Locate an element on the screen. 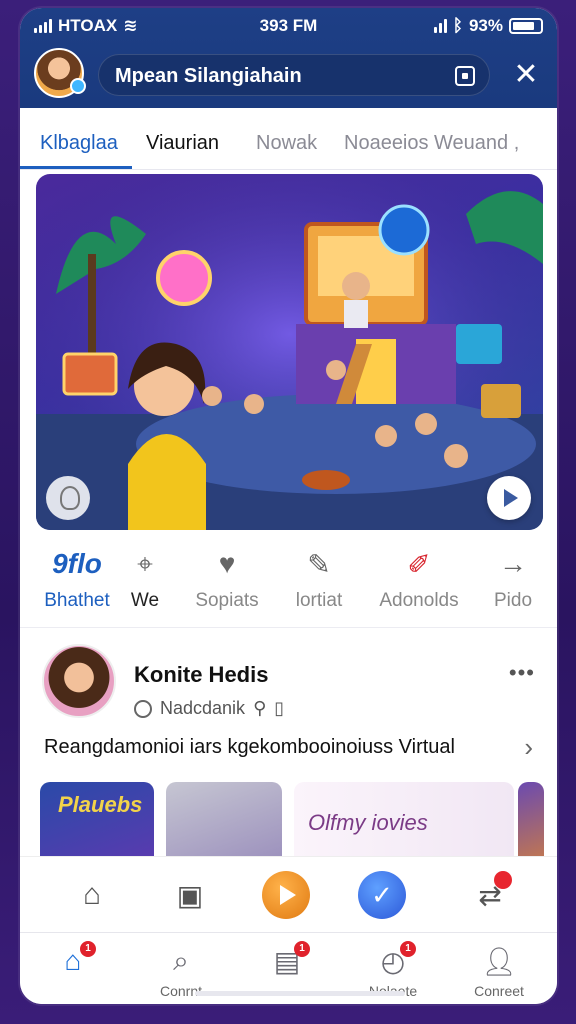 The width and height of the screenshot is (576, 1024). nav-profile: 👤︎ Conreet is located at coordinates (499, 971).